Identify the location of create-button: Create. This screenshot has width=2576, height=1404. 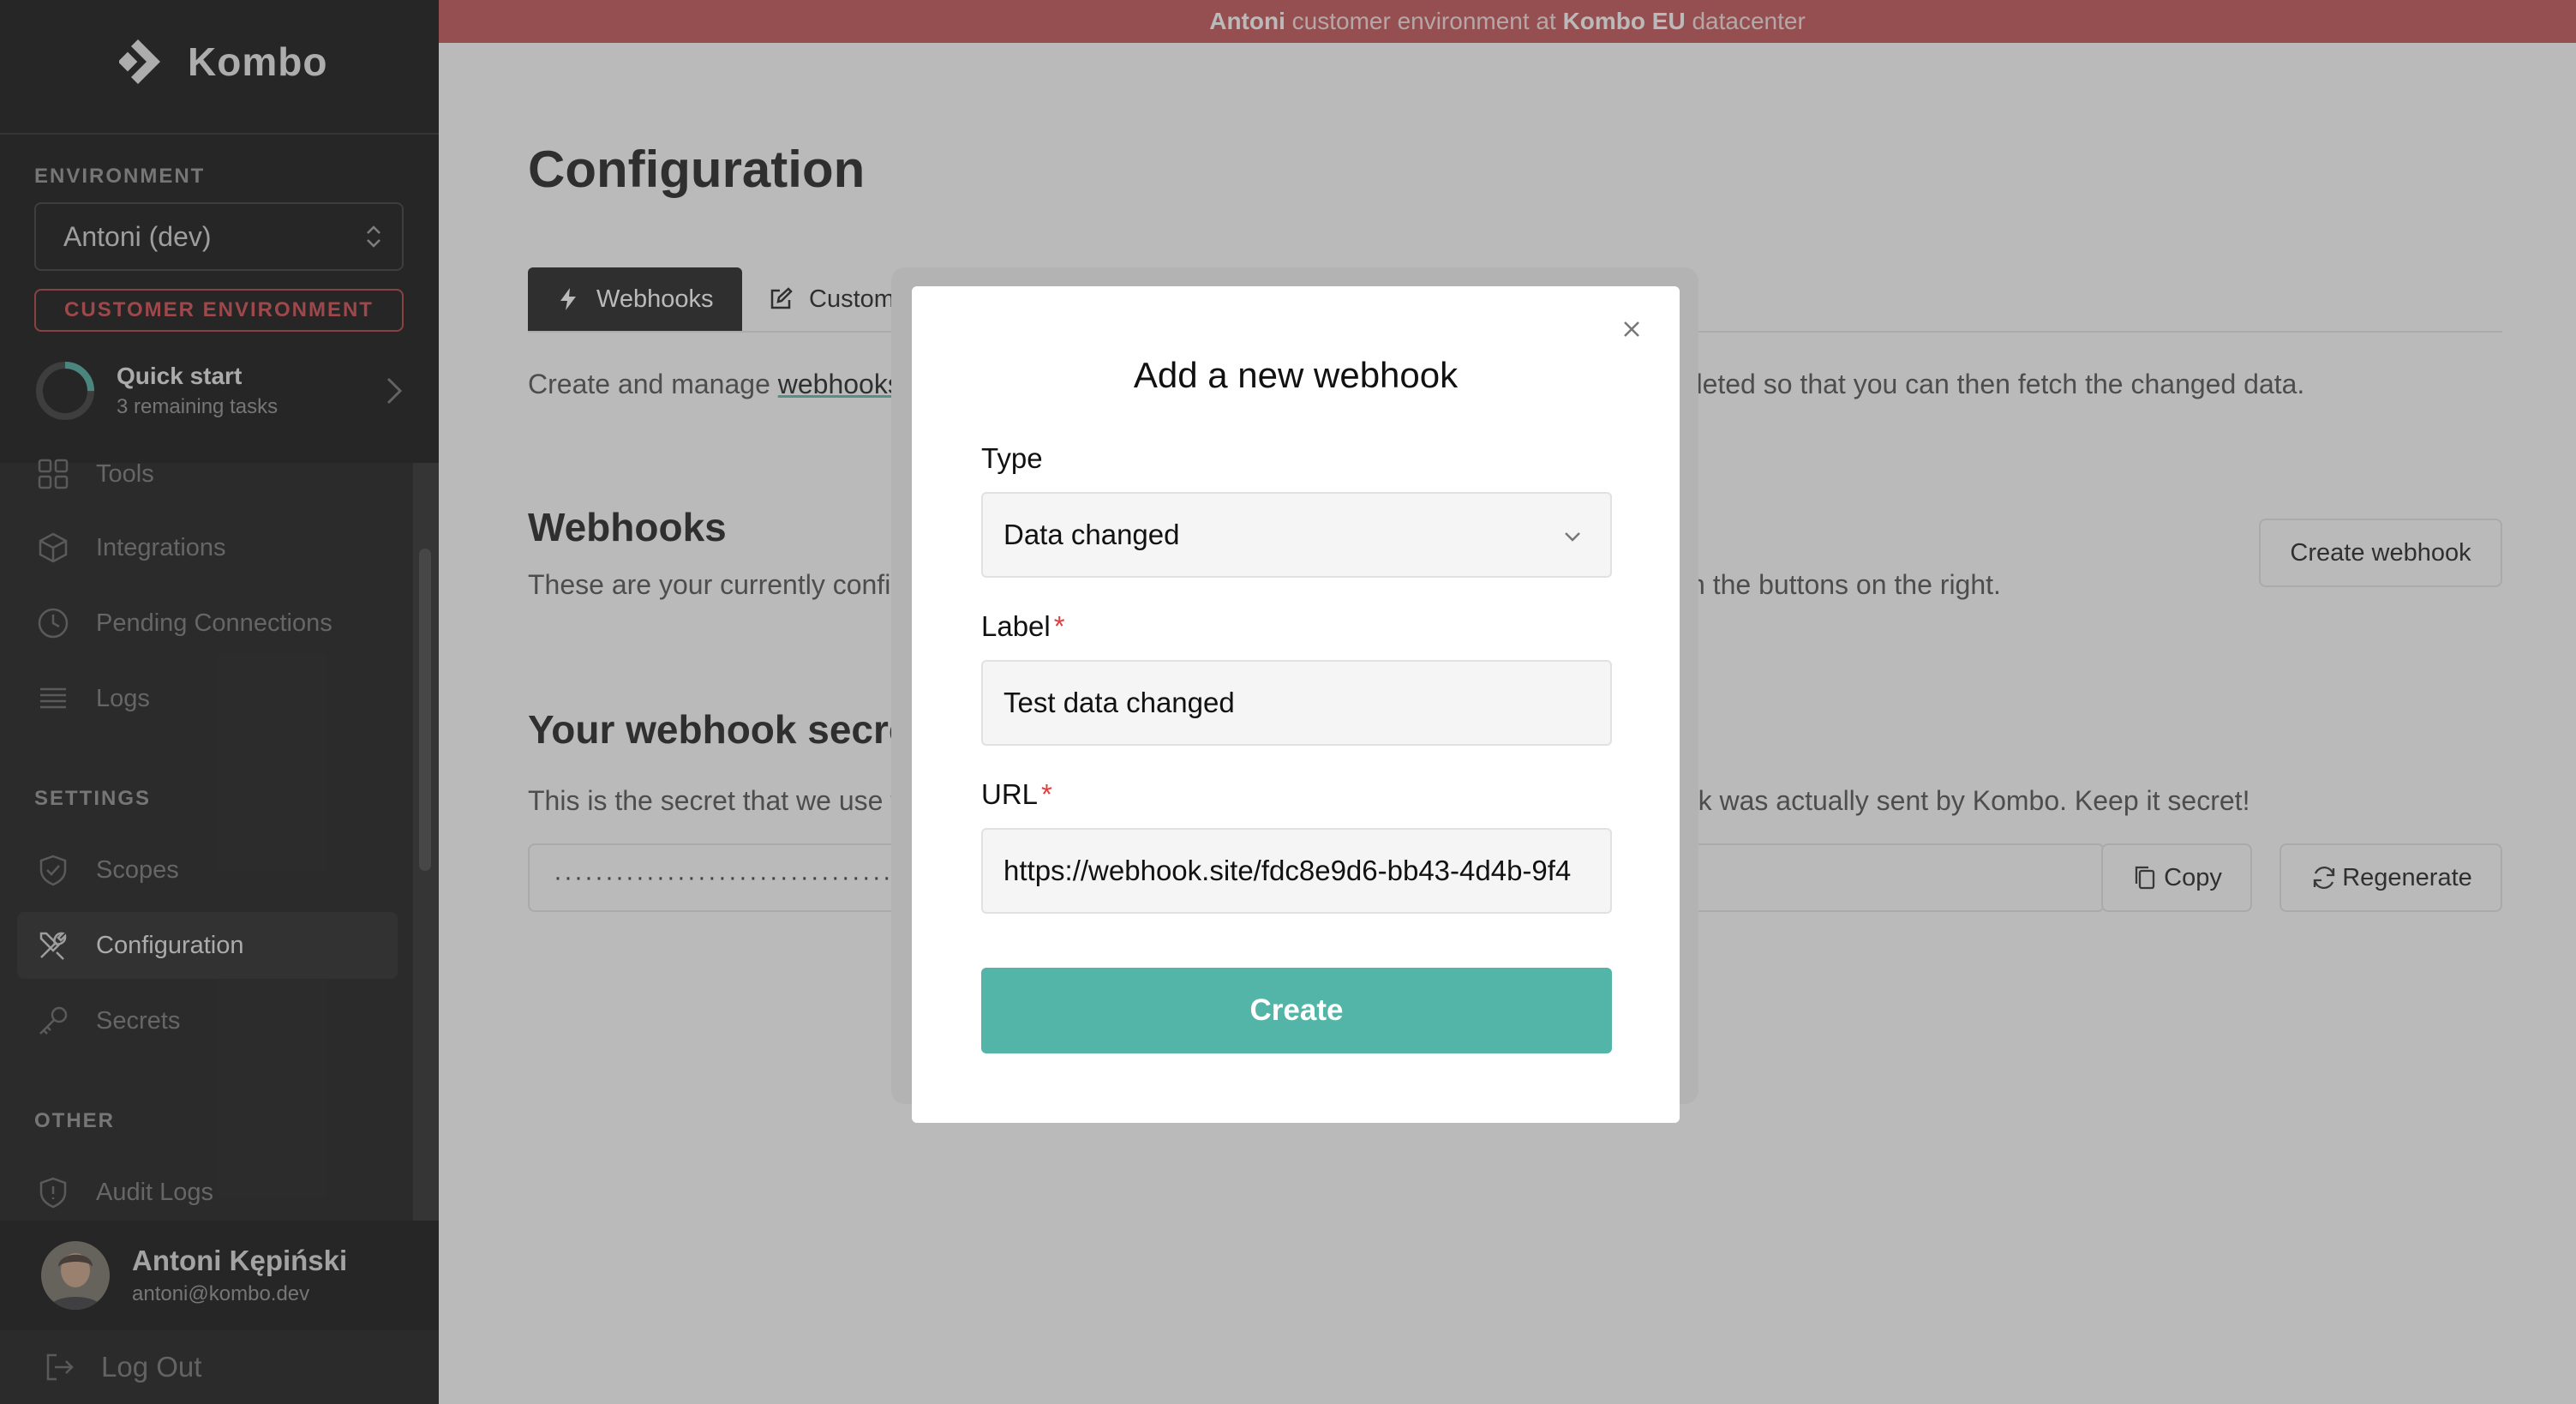
(1296, 1010).